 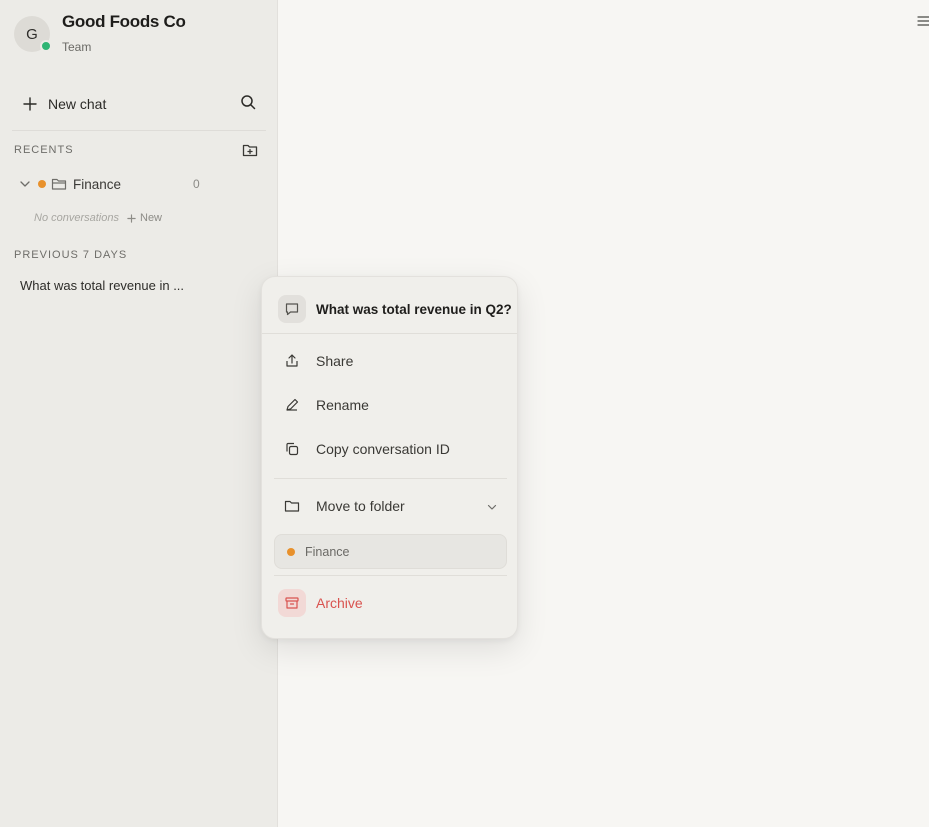 What do you see at coordinates (390, 405) in the screenshot?
I see `rename-menu-item: Rename` at bounding box center [390, 405].